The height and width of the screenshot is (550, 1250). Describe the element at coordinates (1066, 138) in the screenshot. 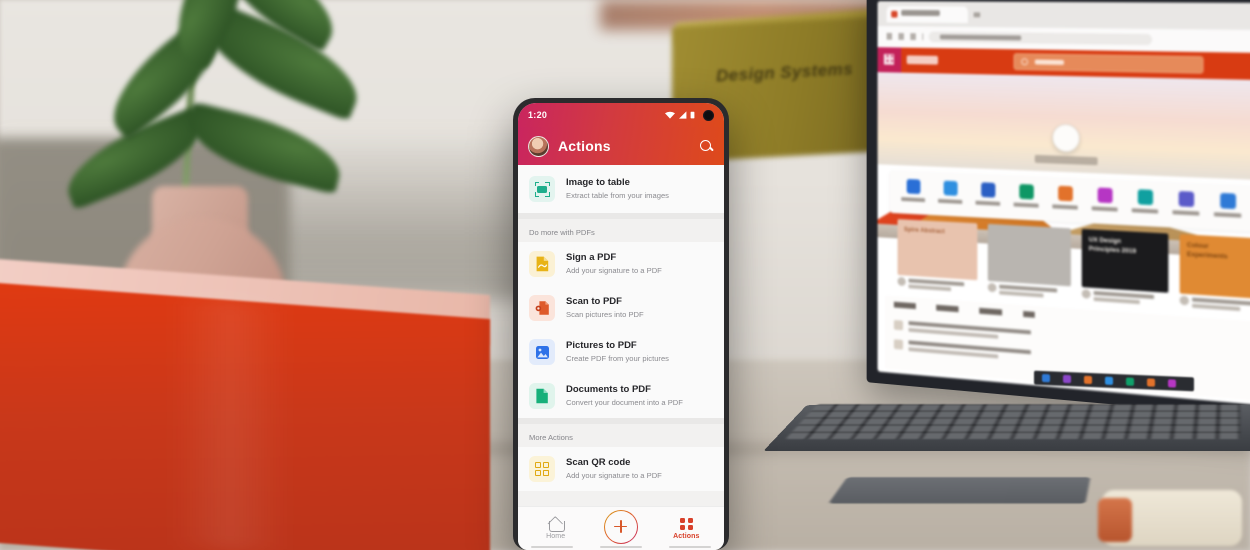

I see `create-new-button` at that location.